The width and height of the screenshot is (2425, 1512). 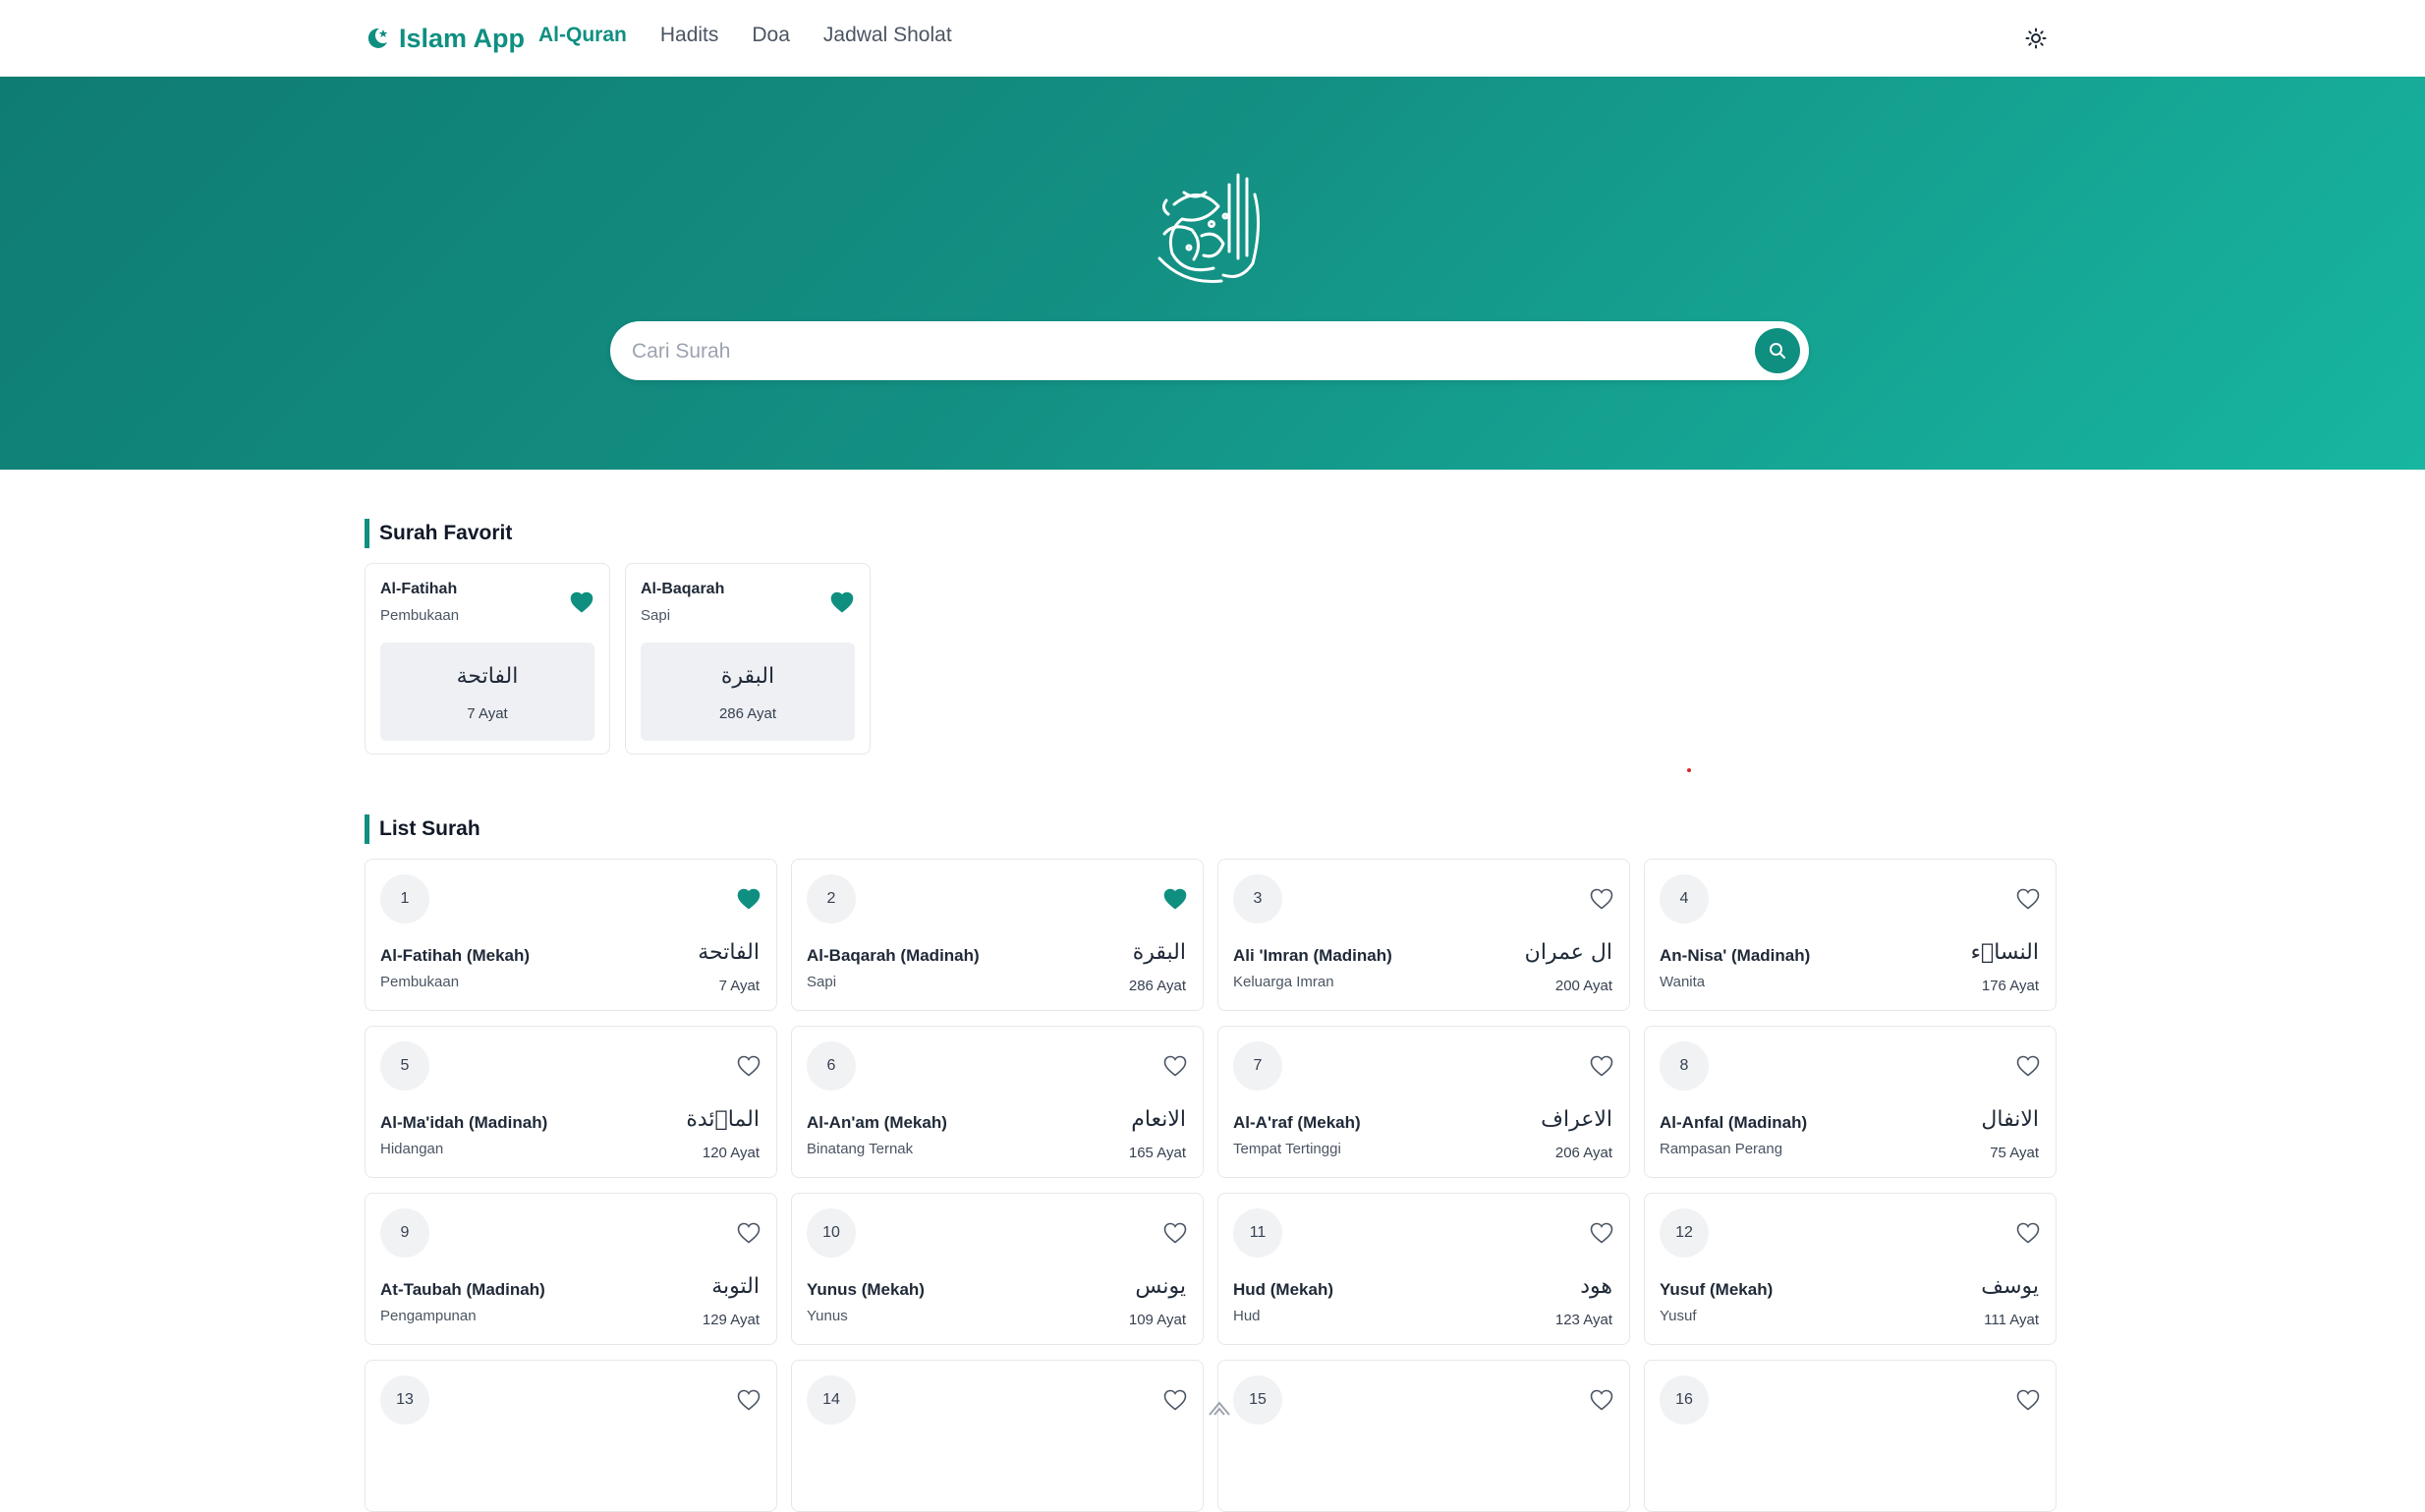 What do you see at coordinates (731, 1320) in the screenshot?
I see `surah-ayat-count: 129 Ayat` at bounding box center [731, 1320].